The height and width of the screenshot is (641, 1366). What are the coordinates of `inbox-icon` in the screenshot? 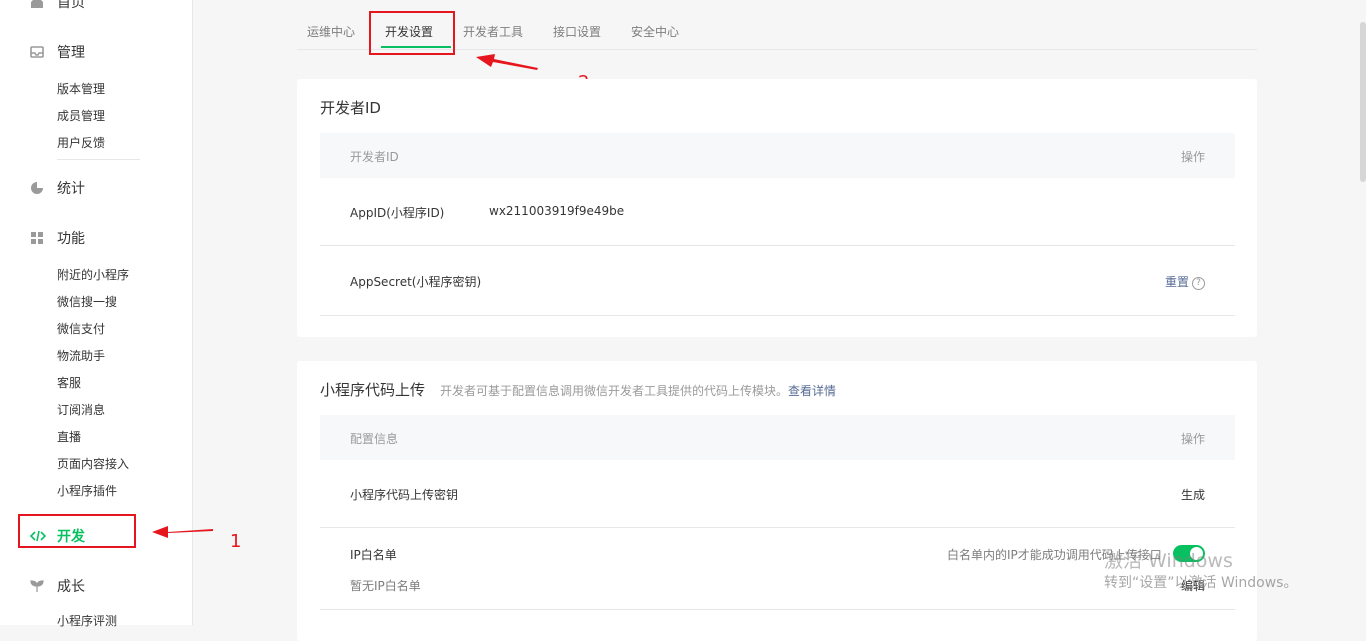 It's located at (37, 52).